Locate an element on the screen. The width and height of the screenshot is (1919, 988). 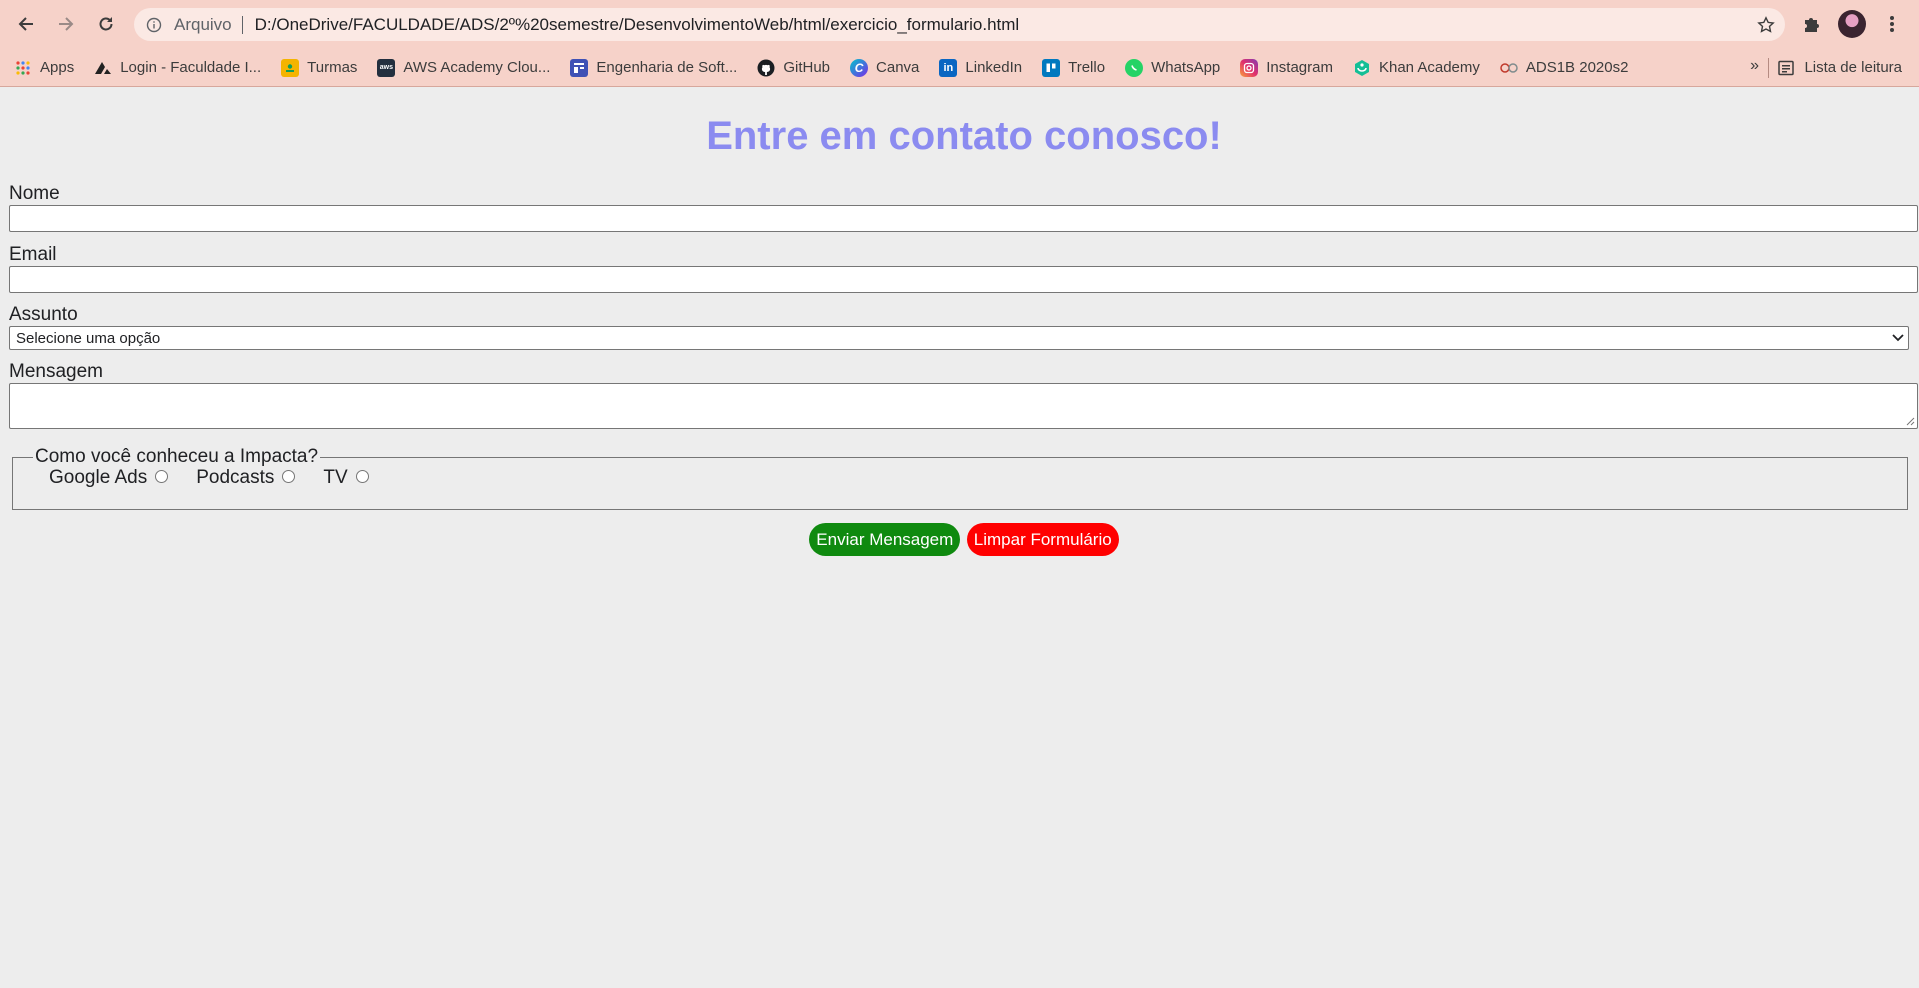
site-info-label: Arquivo is located at coordinates (203, 24).